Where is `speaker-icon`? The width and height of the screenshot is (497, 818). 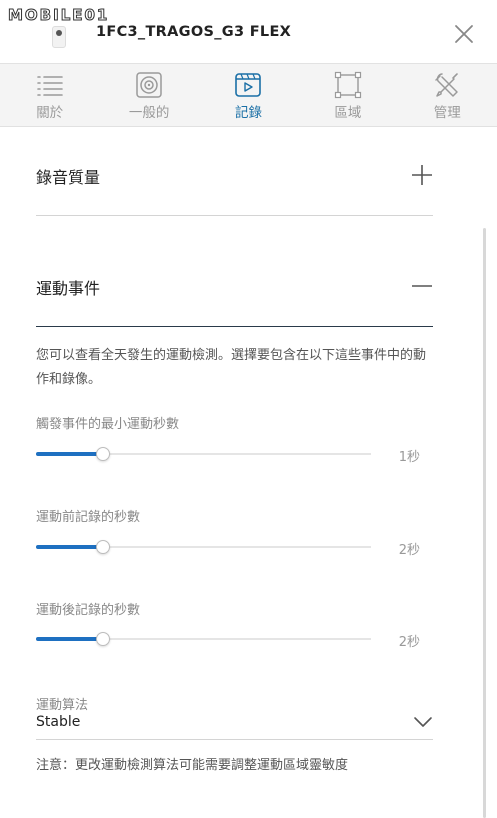 speaker-icon is located at coordinates (149, 85).